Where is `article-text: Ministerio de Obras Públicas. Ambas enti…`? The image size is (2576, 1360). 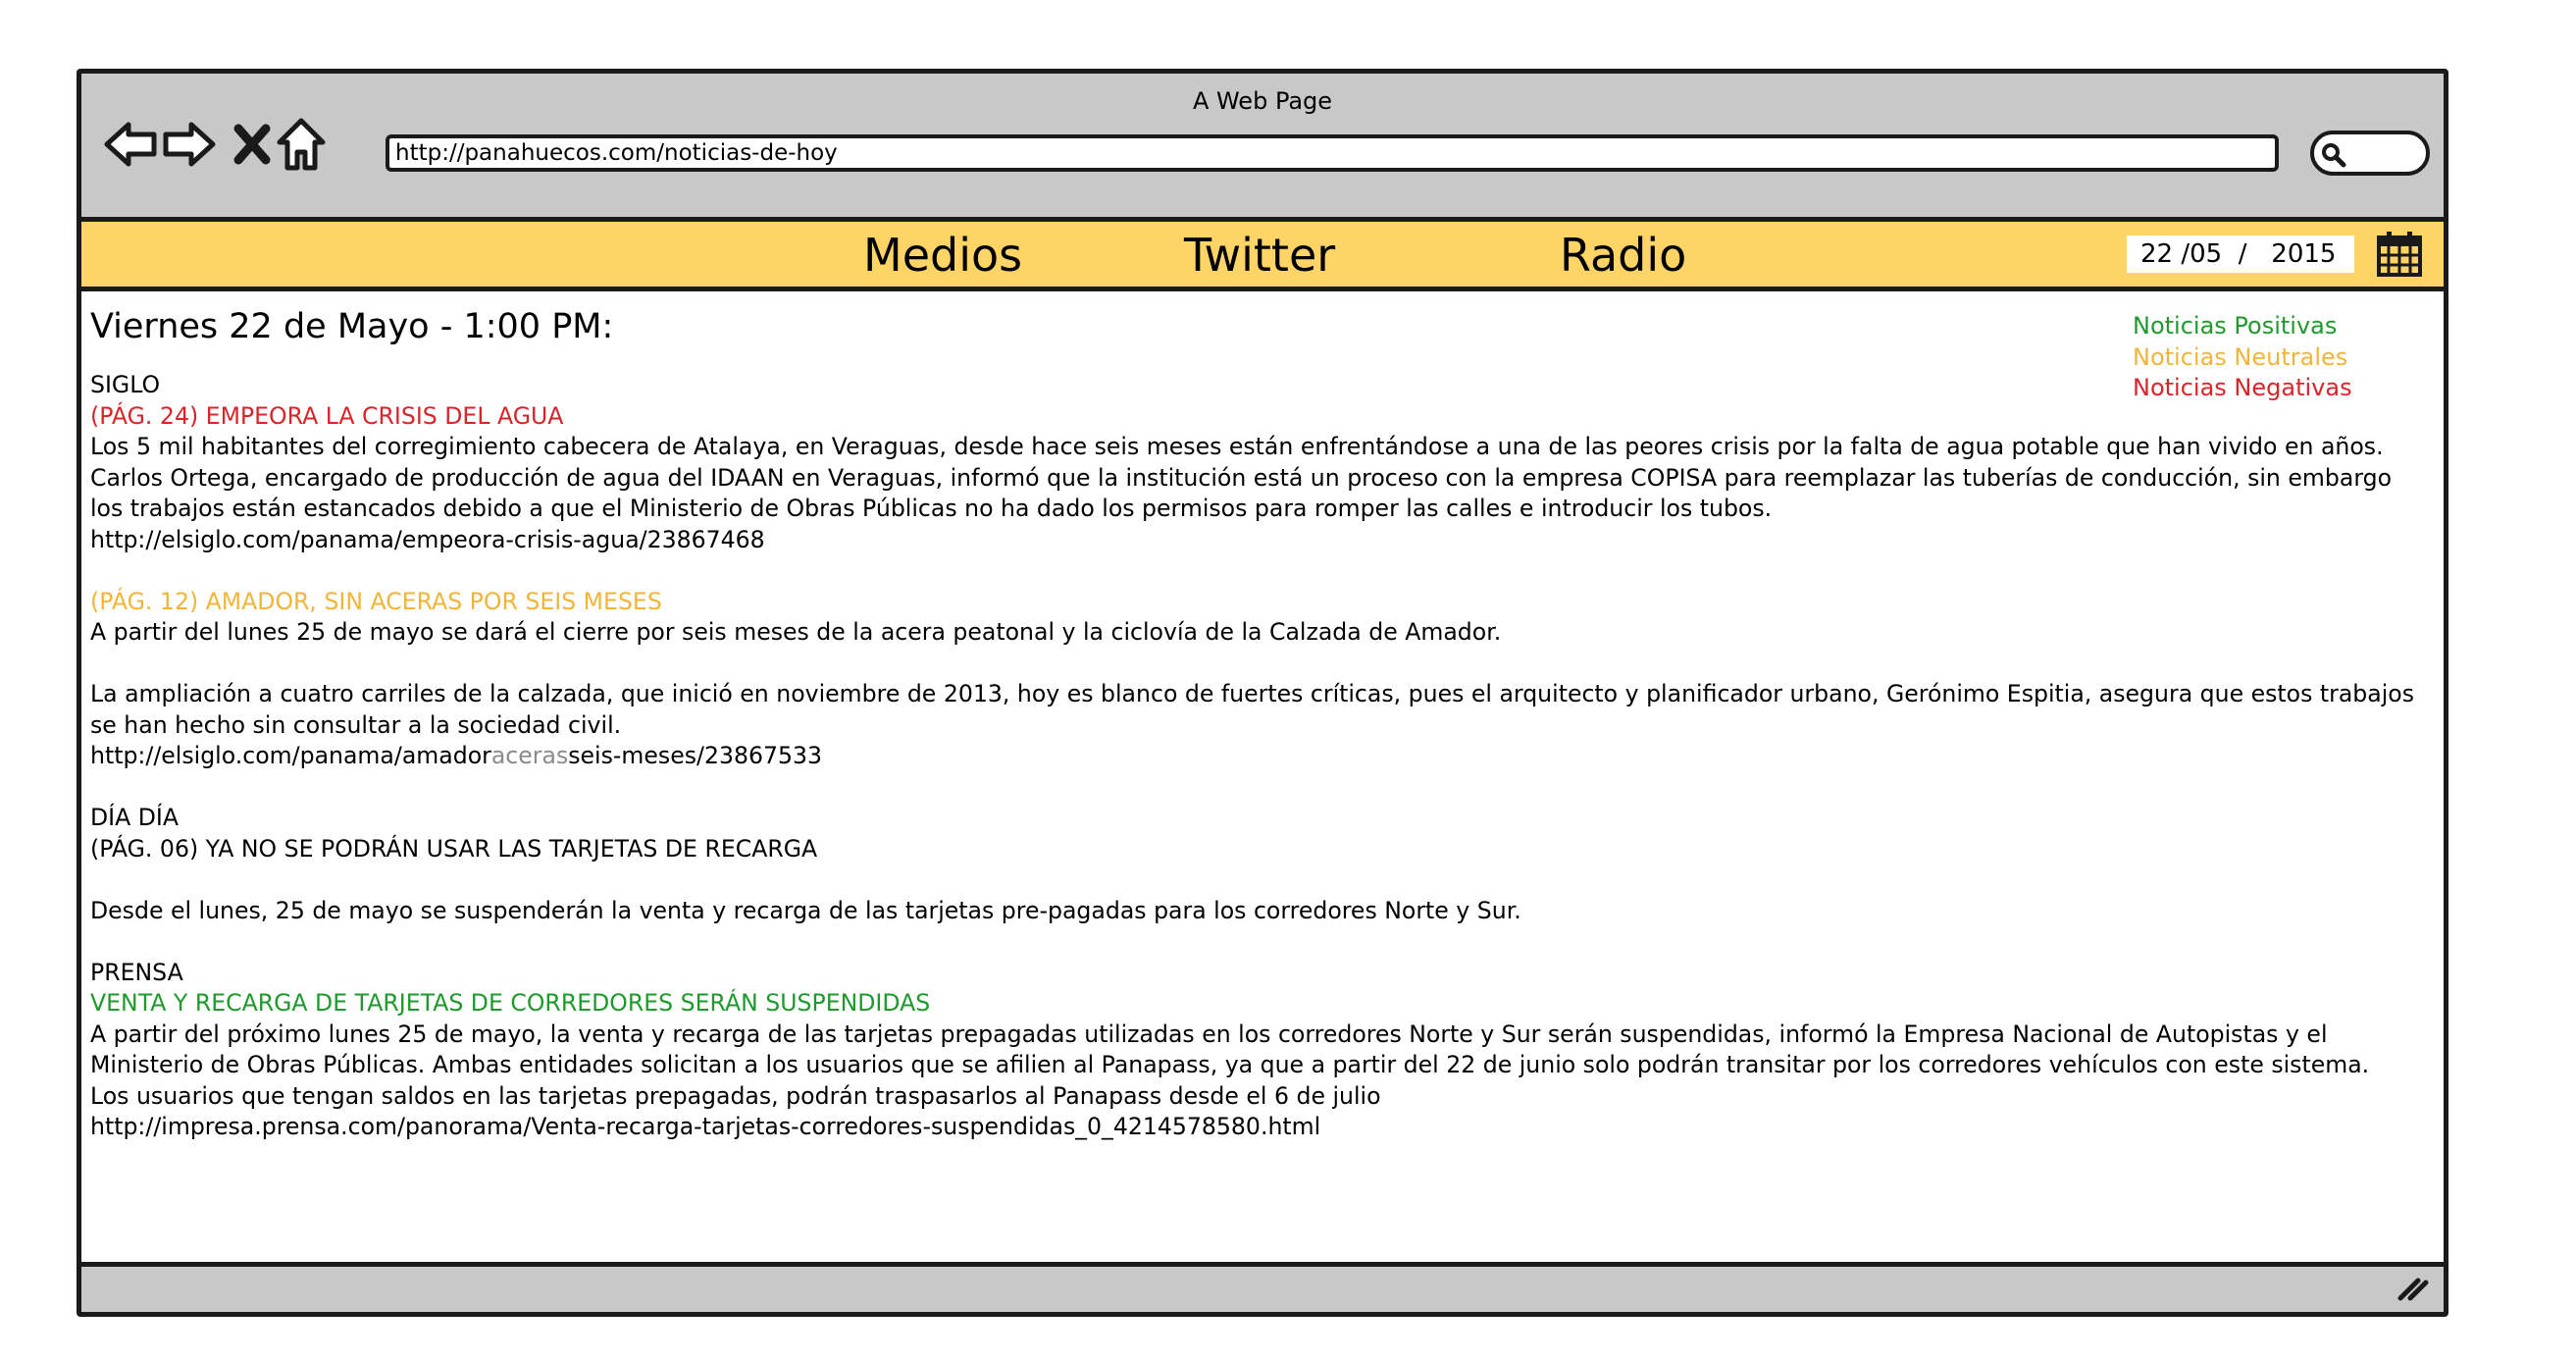
article-text: Ministerio de Obras Públicas. Ambas enti… is located at coordinates (1230, 1064).